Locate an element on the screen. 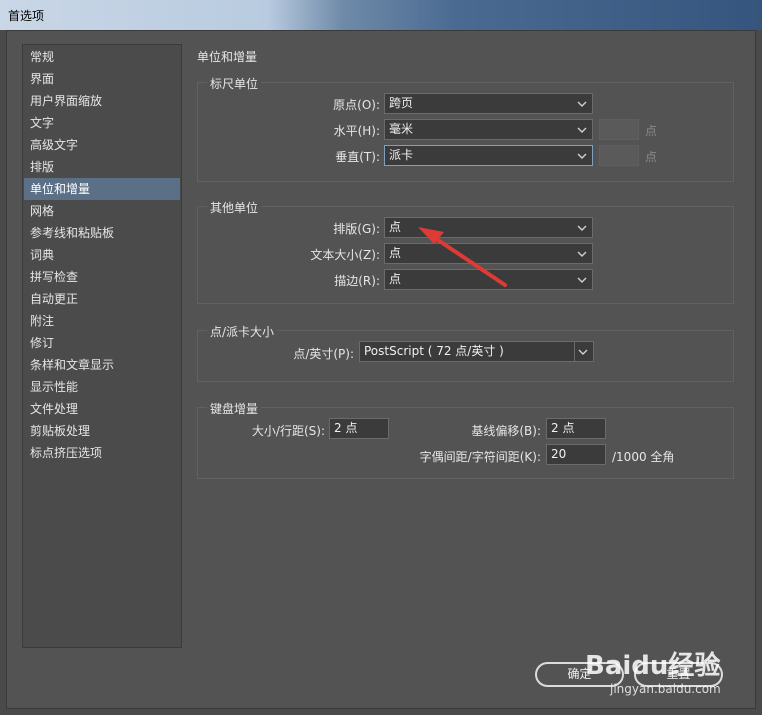 This screenshot has width=762, height=715. vertical-label: 垂直(T): is located at coordinates (357, 157).